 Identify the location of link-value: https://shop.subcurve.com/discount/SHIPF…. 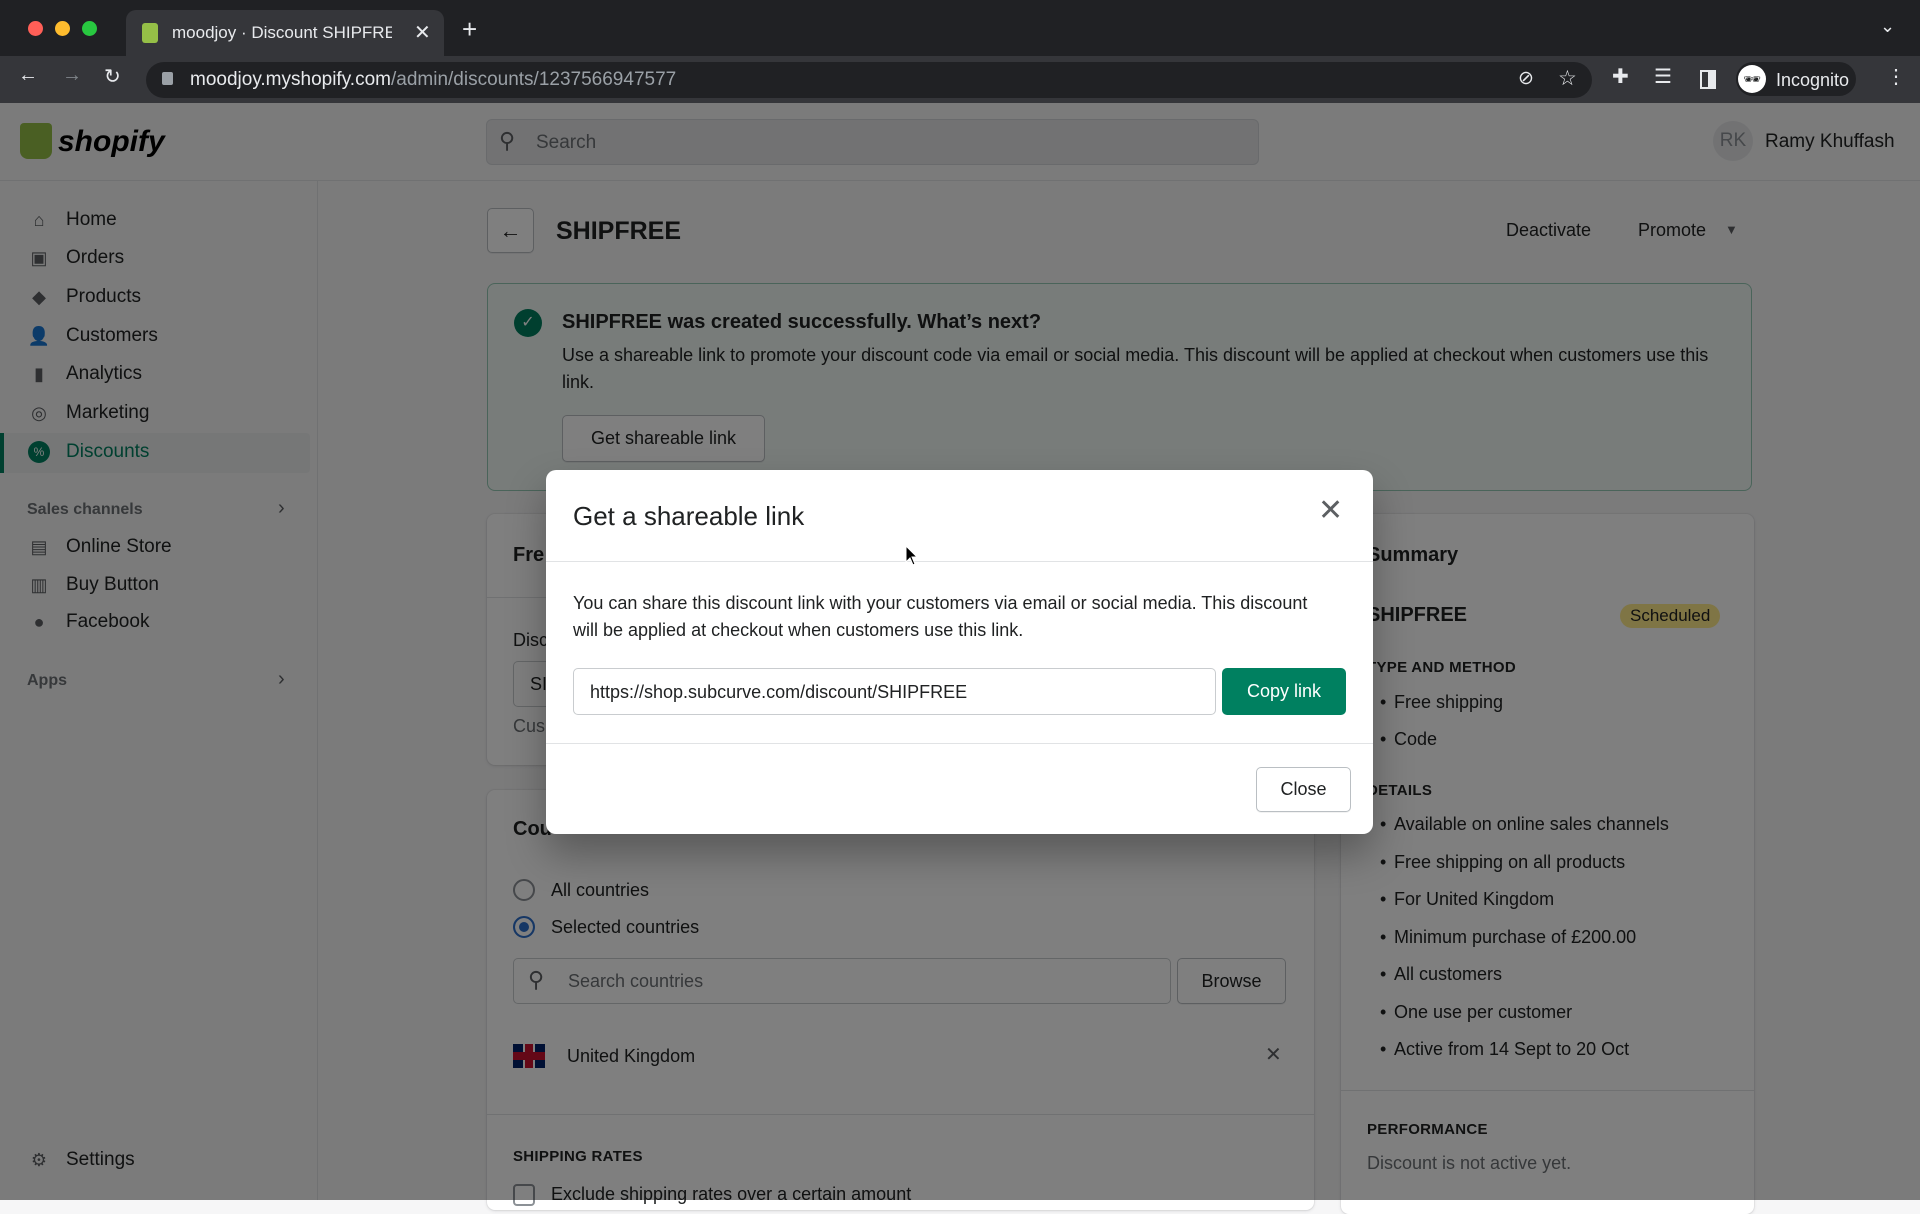
(779, 692).